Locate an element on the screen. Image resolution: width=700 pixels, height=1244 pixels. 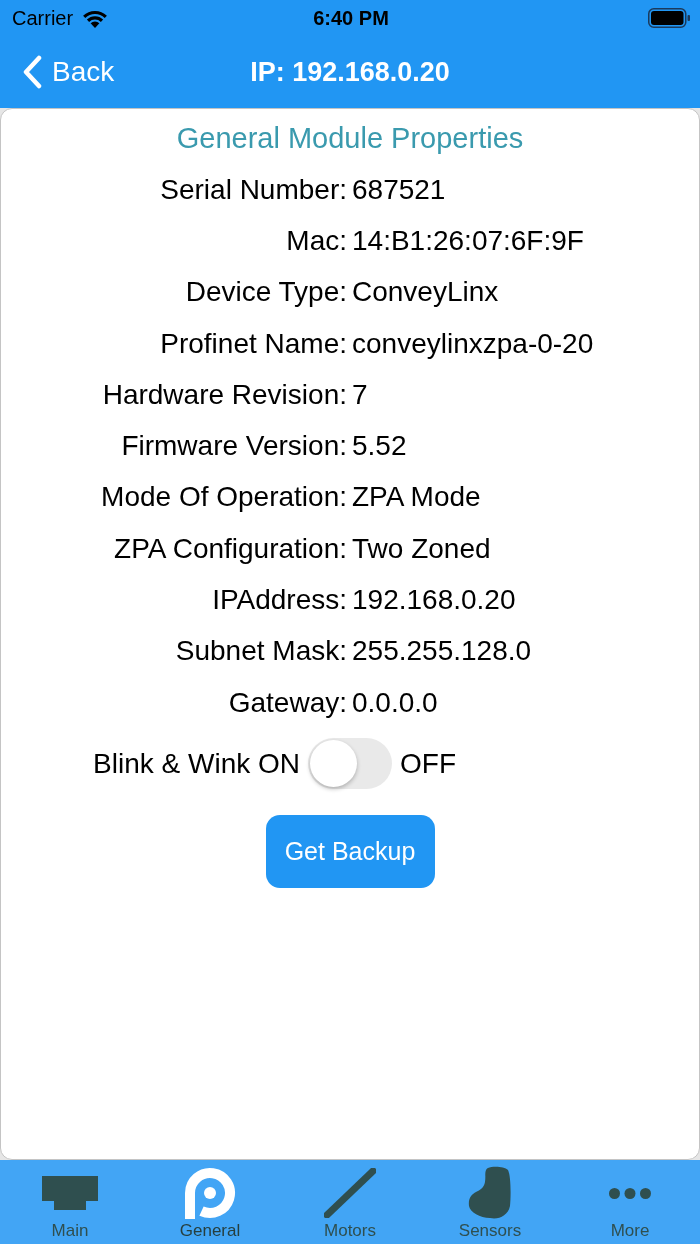
toggle-switch is located at coordinates (350, 764).